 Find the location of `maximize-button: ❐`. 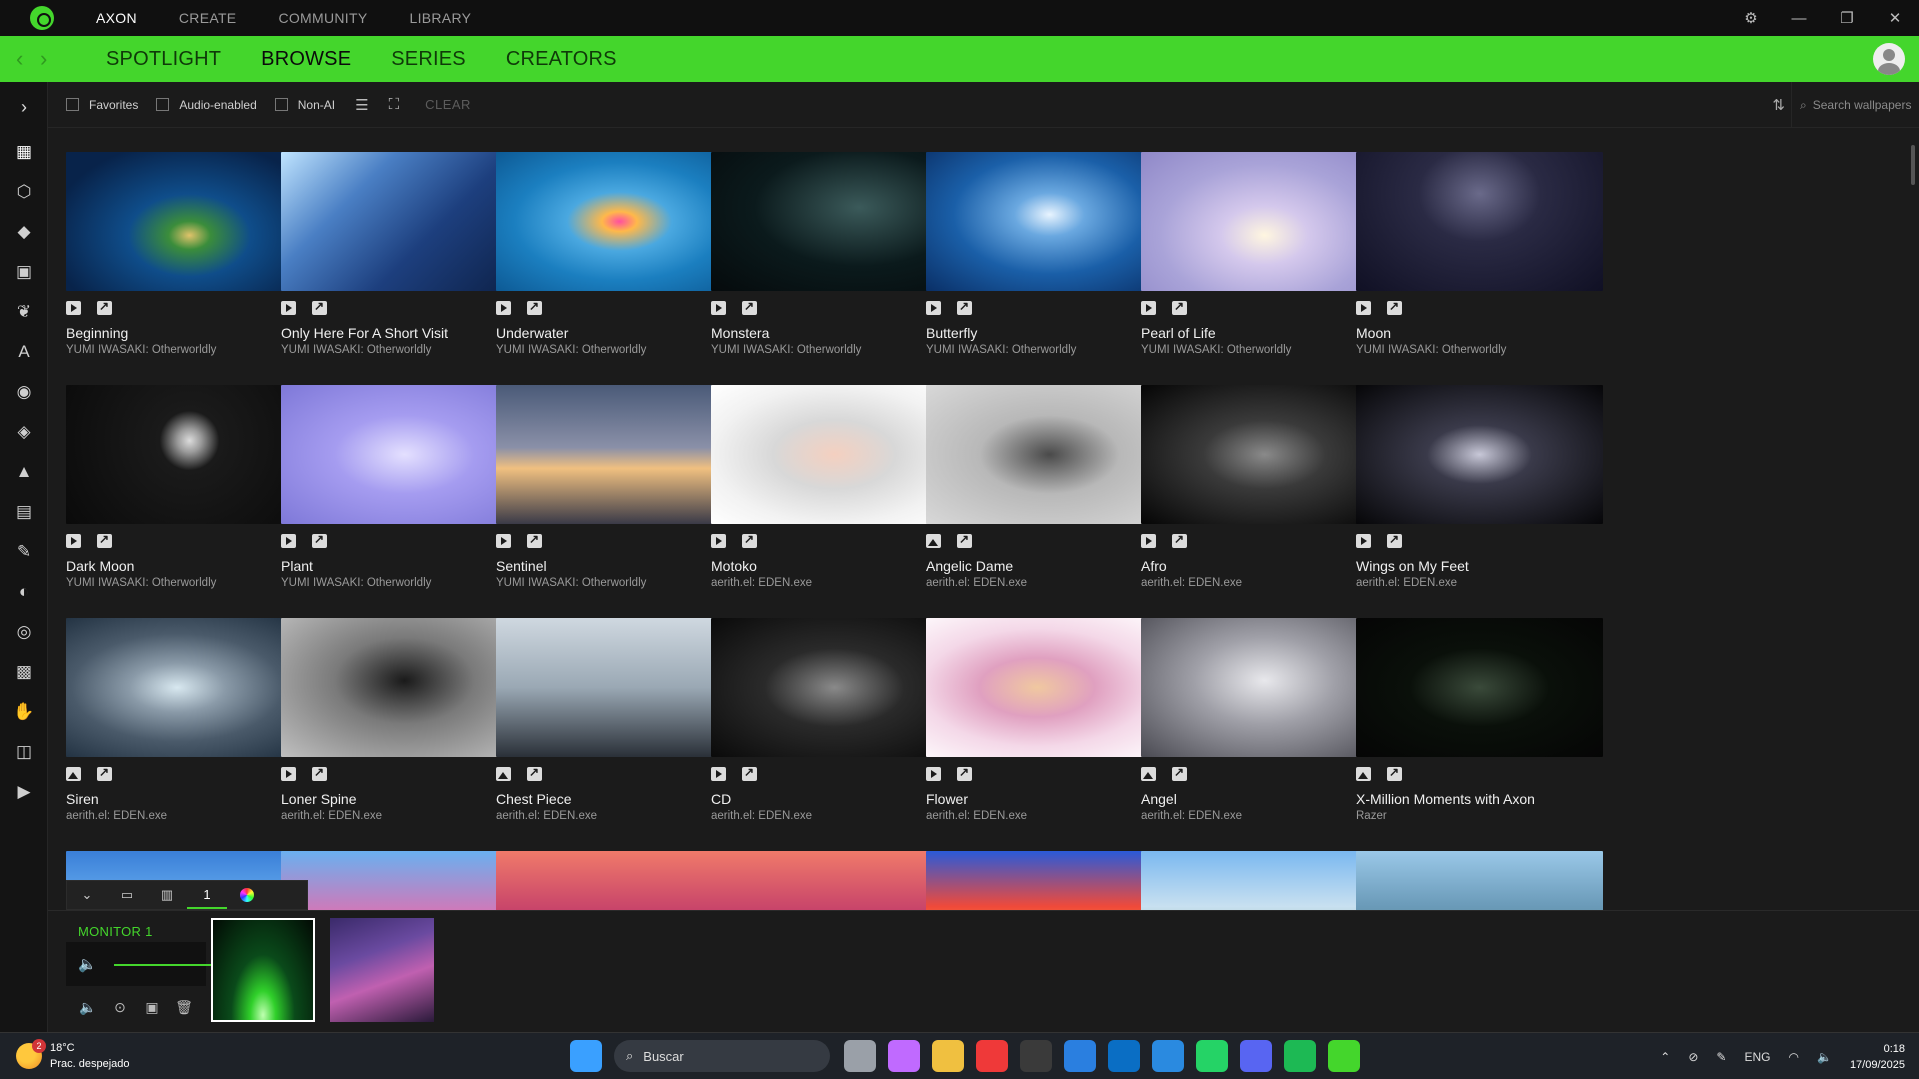

maximize-button: ❐ is located at coordinates (1847, 18).